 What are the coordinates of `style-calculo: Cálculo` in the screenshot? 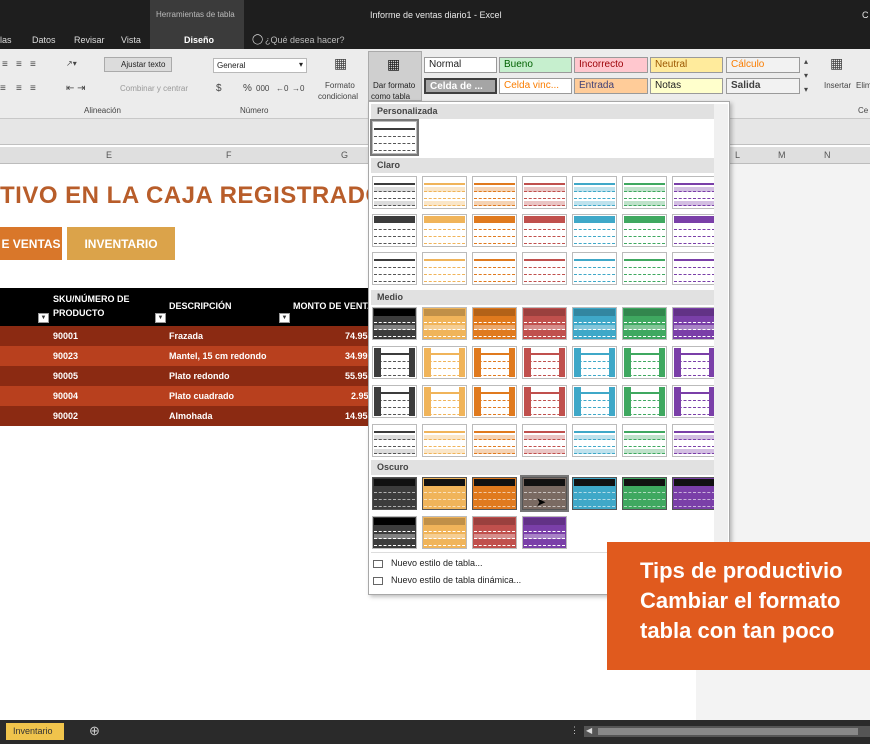 It's located at (763, 65).